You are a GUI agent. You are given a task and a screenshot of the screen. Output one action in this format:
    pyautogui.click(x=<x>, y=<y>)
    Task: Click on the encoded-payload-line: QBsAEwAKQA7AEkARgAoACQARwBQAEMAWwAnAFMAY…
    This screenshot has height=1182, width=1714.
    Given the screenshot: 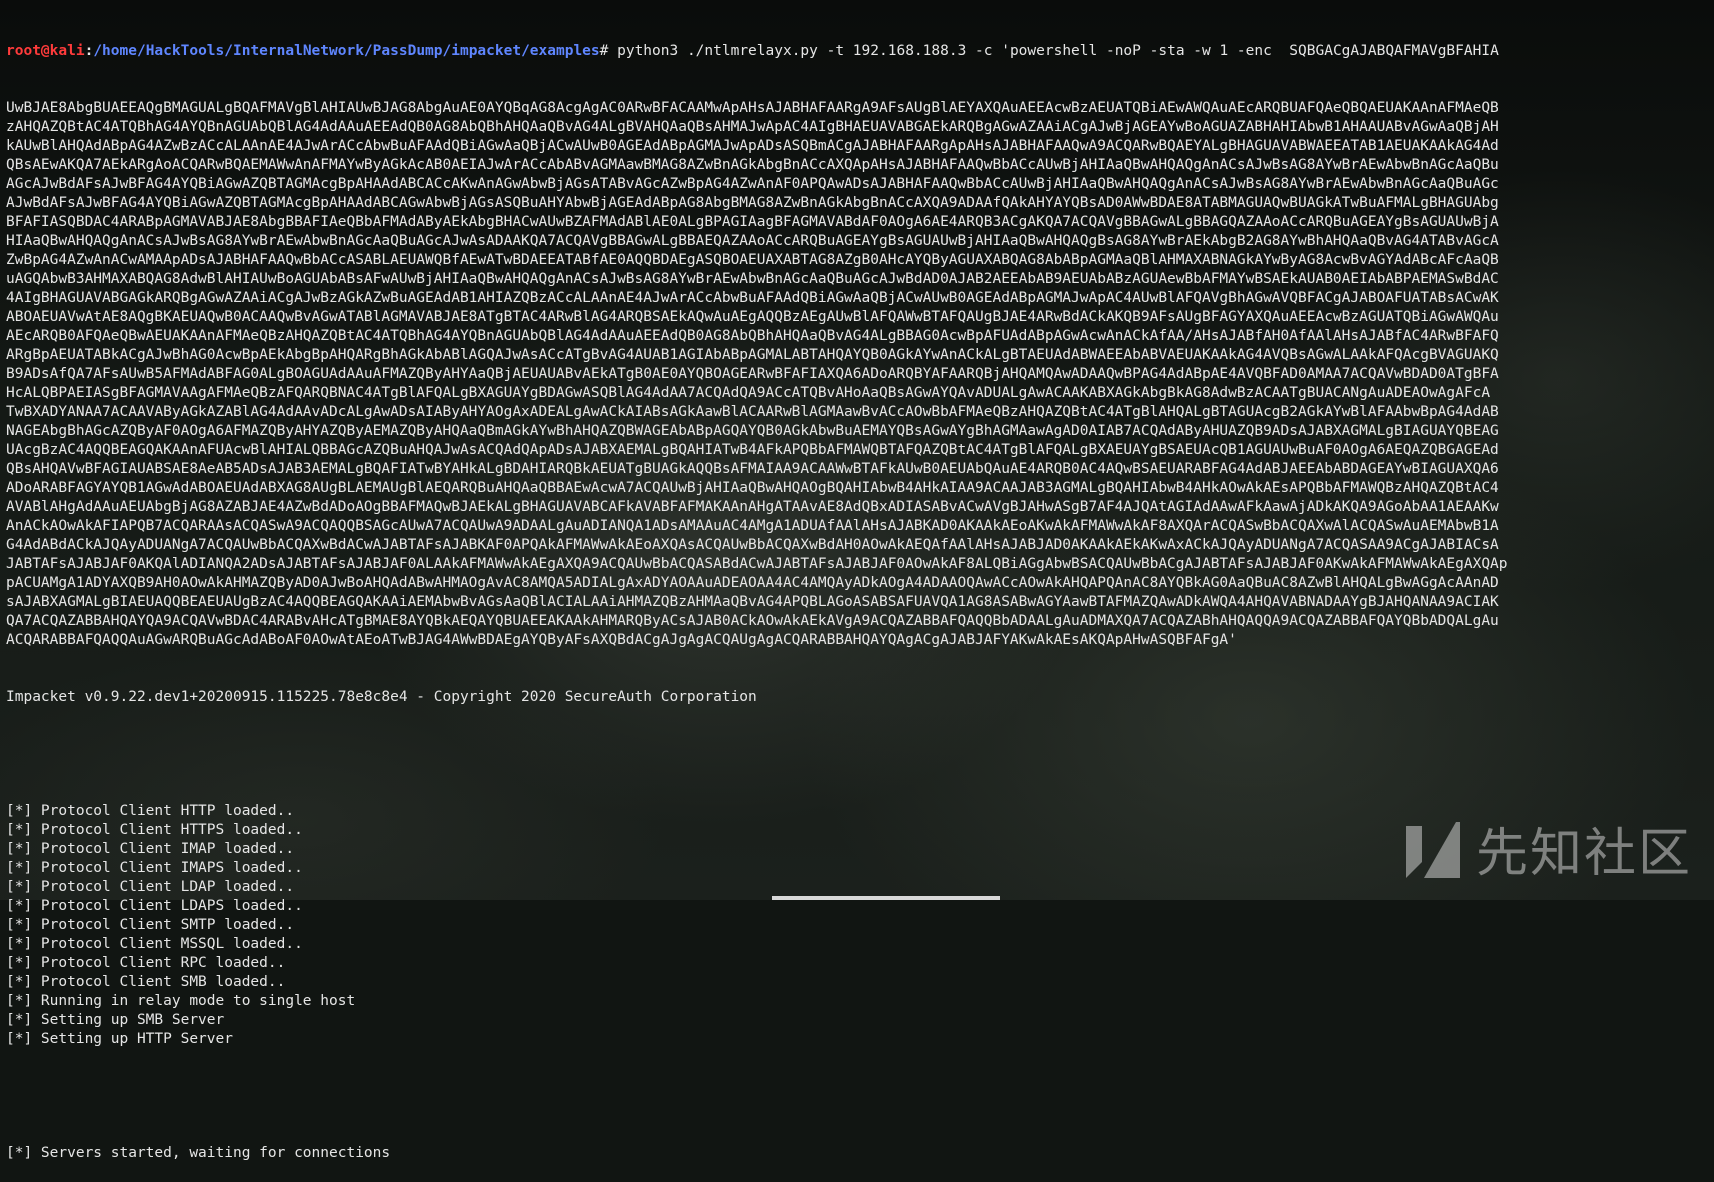 What is the action you would take?
    pyautogui.click(x=752, y=165)
    